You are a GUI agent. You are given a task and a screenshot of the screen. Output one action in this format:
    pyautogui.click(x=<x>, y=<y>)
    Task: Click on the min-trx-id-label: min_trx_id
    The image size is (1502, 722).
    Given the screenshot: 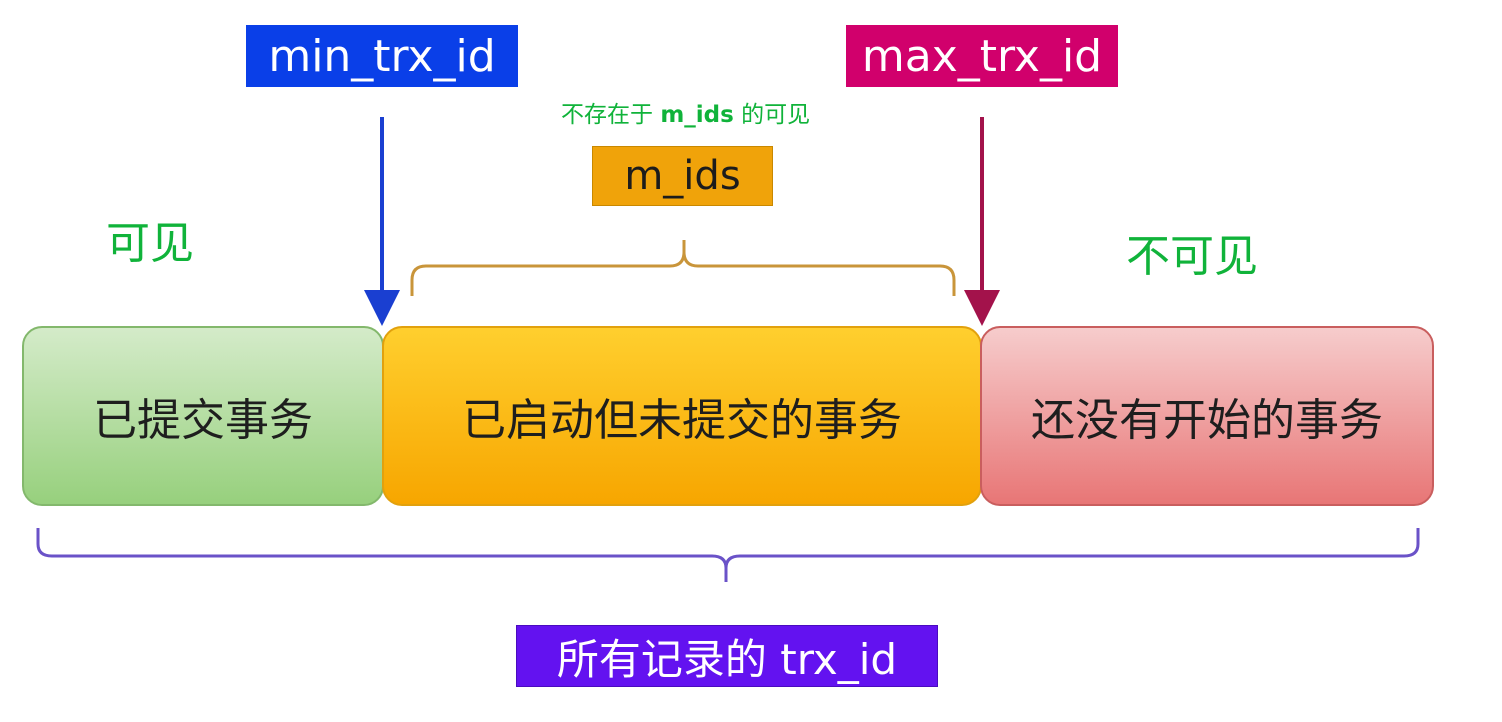 What is the action you would take?
    pyautogui.click(x=382, y=56)
    